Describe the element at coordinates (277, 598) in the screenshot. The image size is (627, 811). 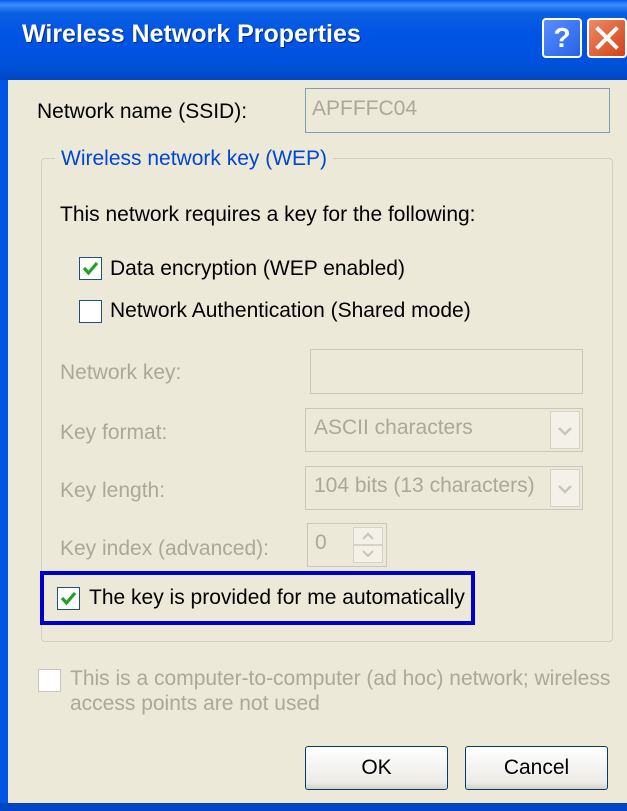
I see `auto-key-label: The key is provided for me automatically` at that location.